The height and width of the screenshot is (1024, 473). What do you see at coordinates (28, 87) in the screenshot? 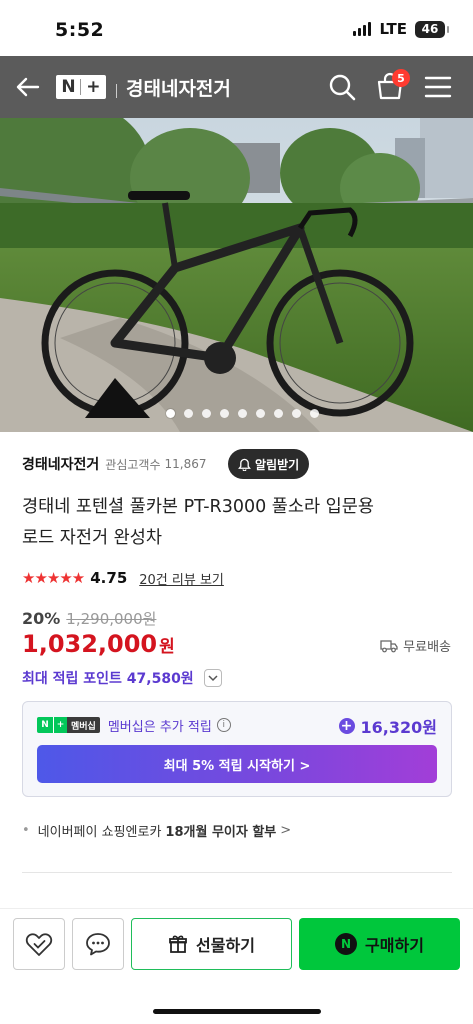
I see `back-arrow-icon` at bounding box center [28, 87].